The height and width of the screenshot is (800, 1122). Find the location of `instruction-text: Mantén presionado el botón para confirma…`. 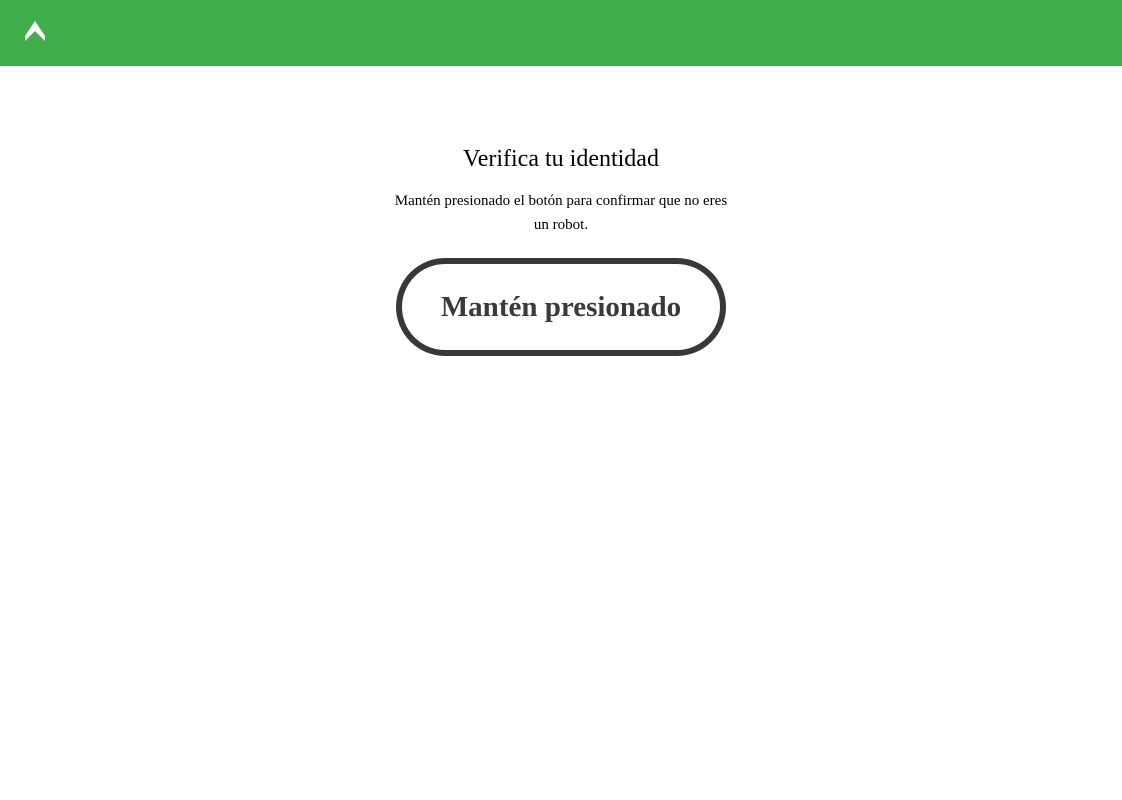

instruction-text: Mantén presionado el botón para confirma… is located at coordinates (561, 213).